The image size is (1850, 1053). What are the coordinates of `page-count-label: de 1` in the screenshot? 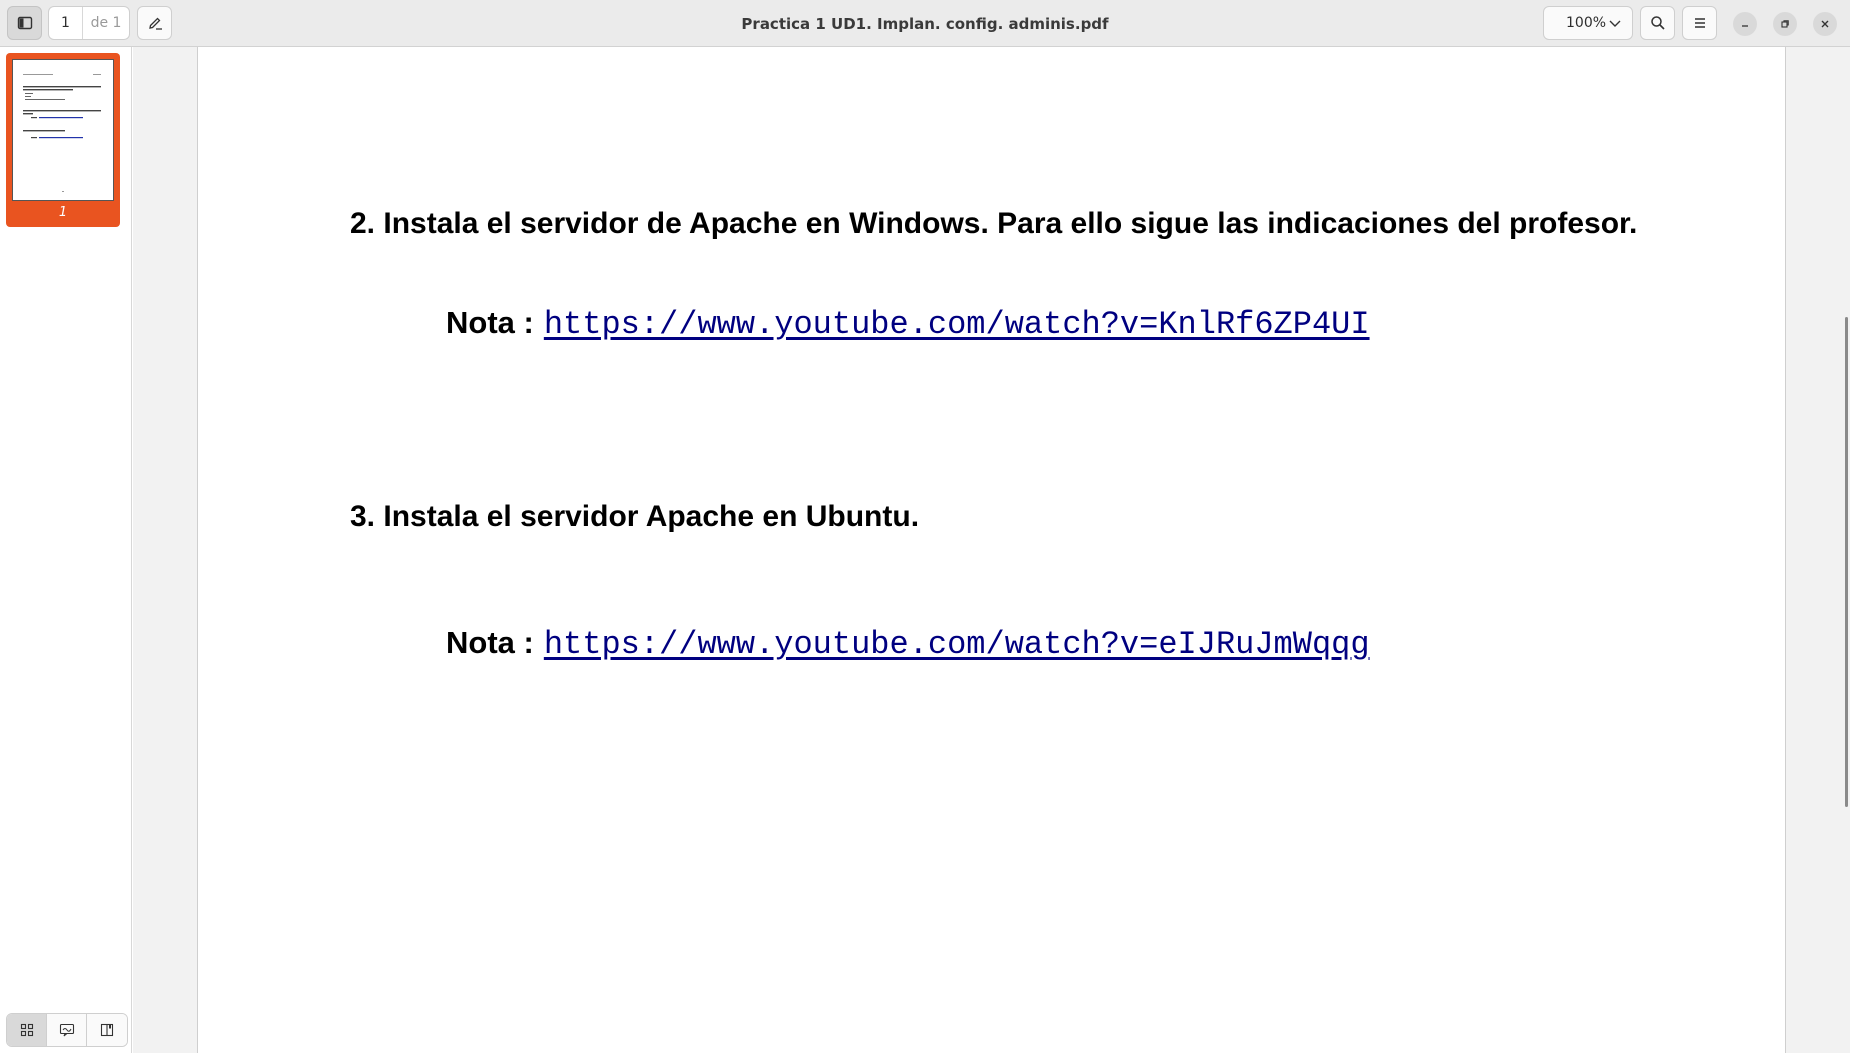 It's located at (106, 23).